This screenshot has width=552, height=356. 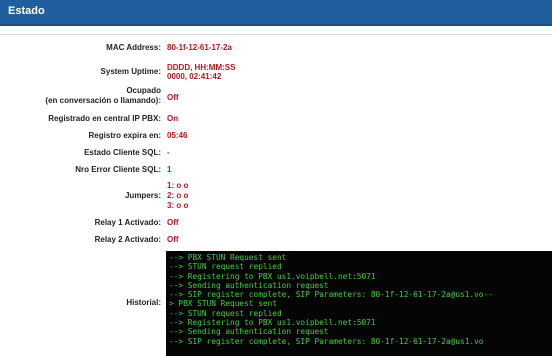 I want to click on sql-client-state-value: -, so click(x=168, y=152).